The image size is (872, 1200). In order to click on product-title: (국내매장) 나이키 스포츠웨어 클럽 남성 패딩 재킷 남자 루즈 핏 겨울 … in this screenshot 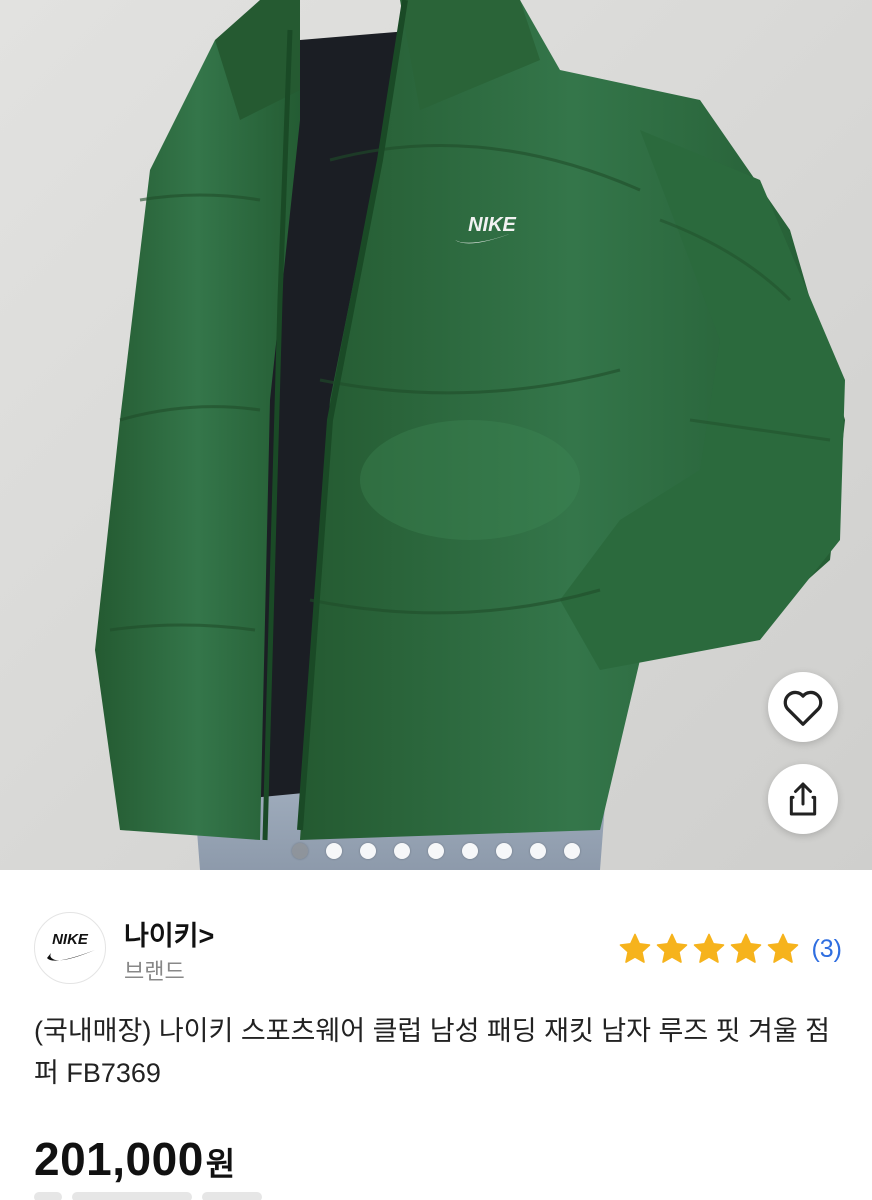, I will do `click(432, 1052)`.